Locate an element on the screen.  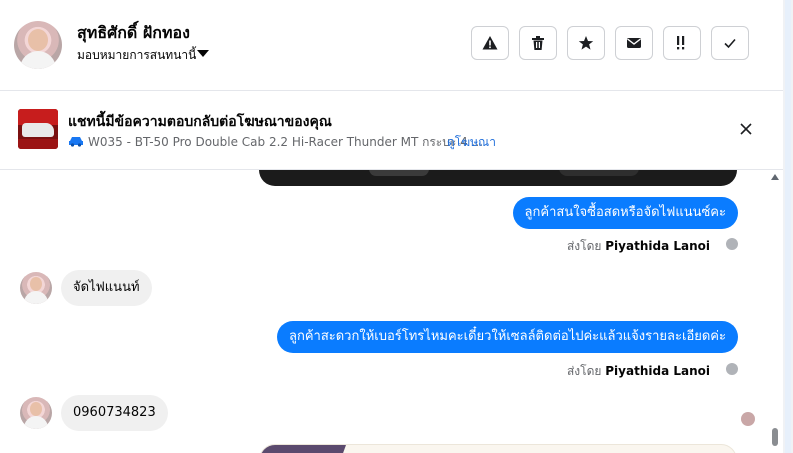
warning-icon is located at coordinates (490, 43).